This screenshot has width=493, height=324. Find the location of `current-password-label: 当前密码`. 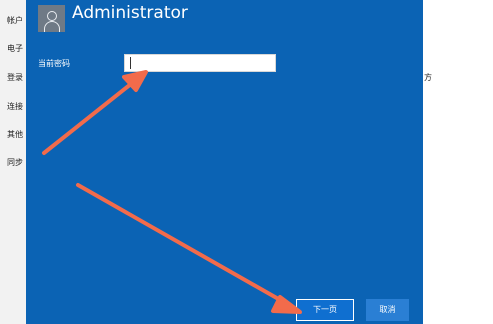

current-password-label: 当前密码 is located at coordinates (54, 63).